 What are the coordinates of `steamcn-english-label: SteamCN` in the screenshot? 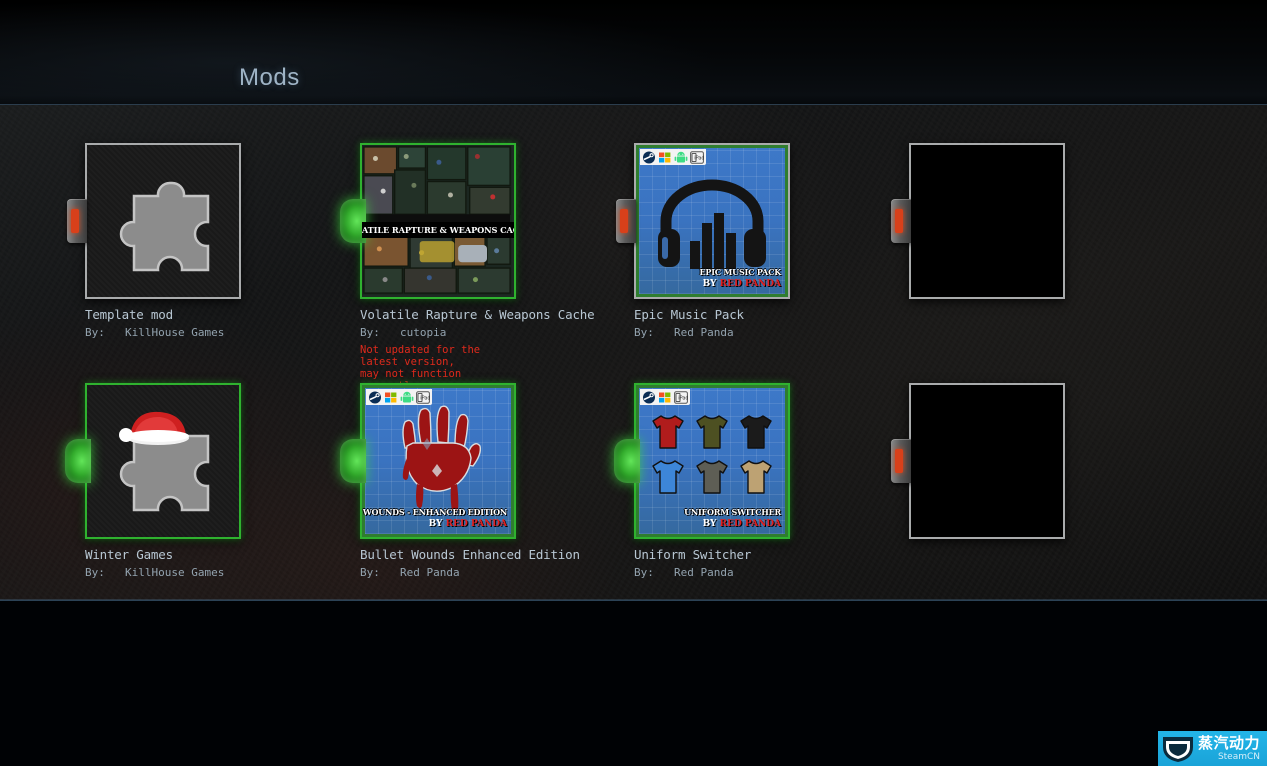 It's located at (1239, 756).